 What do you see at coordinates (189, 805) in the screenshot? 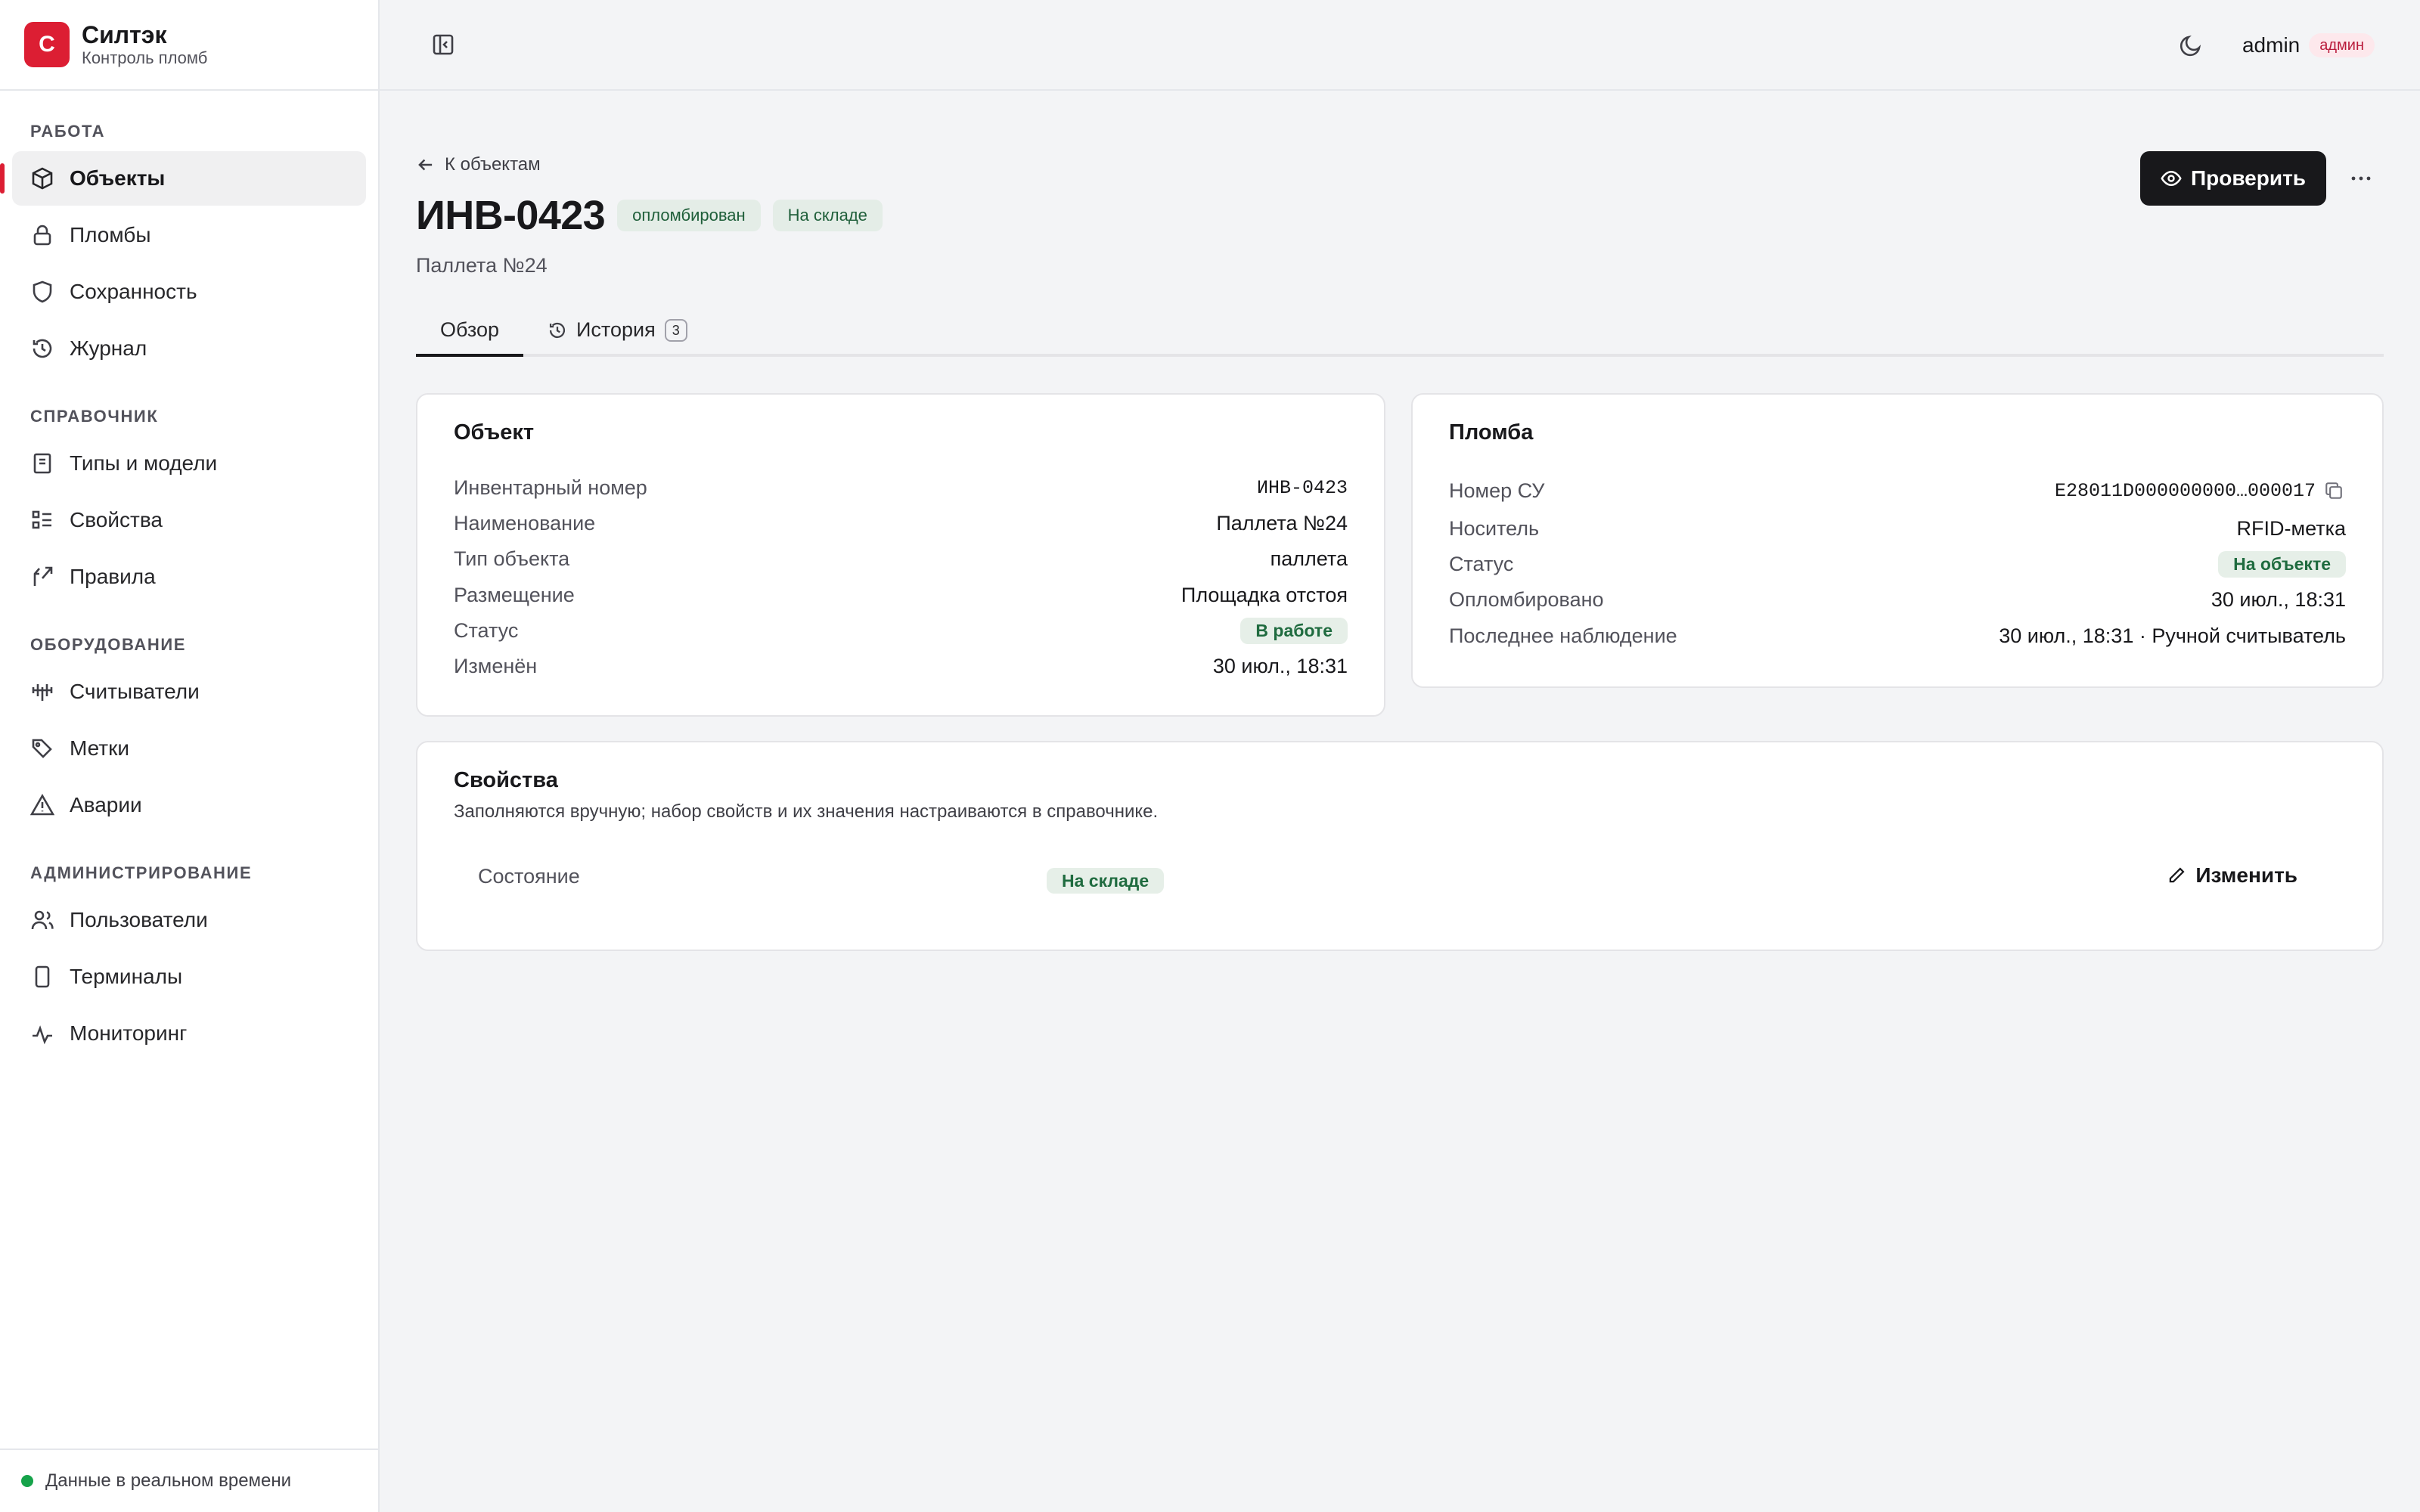
I see `sidebar-item-alarms: Аварии` at bounding box center [189, 805].